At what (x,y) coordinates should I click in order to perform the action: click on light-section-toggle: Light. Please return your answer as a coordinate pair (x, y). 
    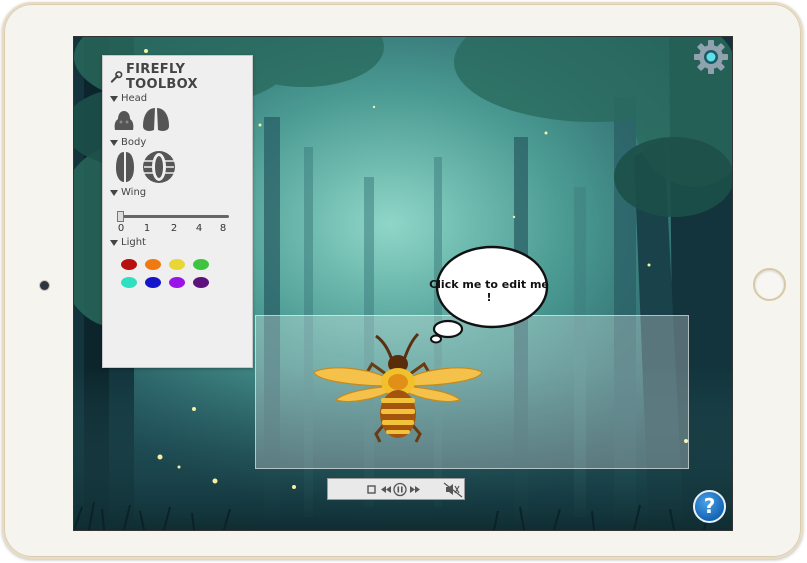
    Looking at the image, I should click on (128, 242).